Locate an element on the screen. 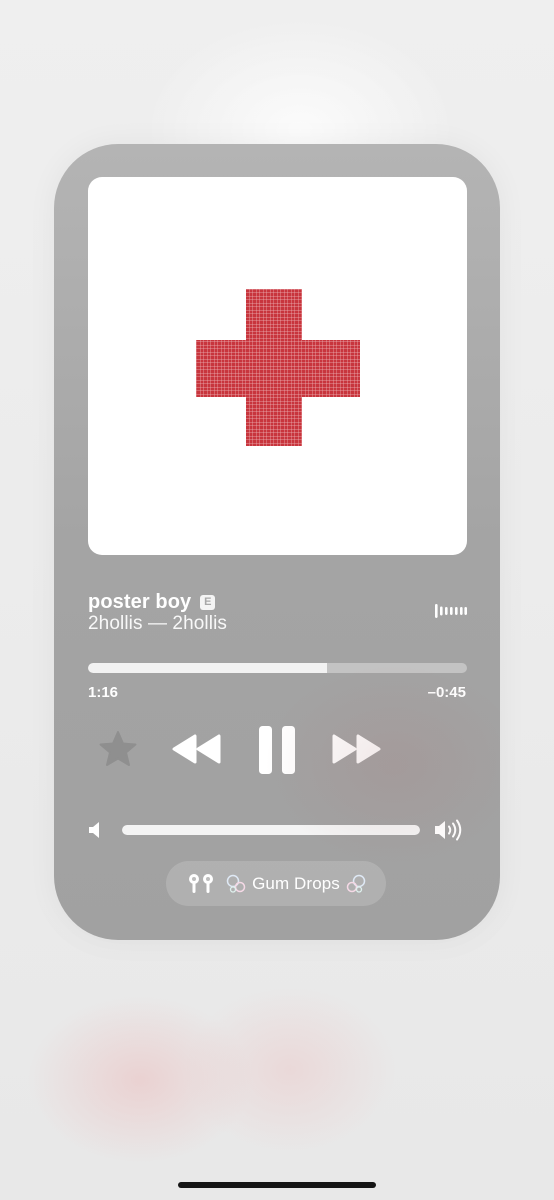 The image size is (554, 1200). output-device-name: Gum Drops is located at coordinates (296, 883).